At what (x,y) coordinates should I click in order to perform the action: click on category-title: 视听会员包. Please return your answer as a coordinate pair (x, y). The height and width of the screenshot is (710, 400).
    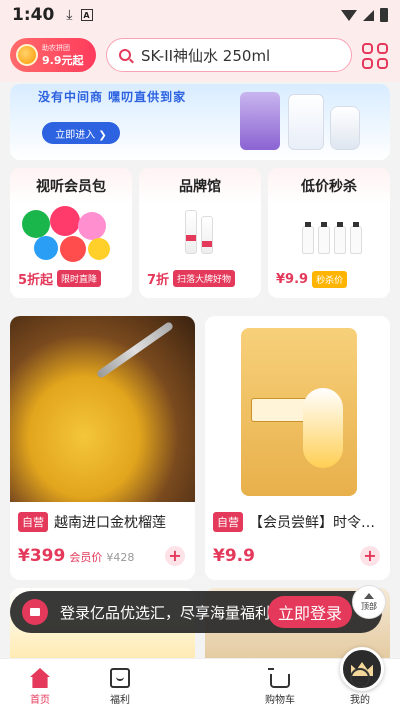
    Looking at the image, I should click on (71, 186).